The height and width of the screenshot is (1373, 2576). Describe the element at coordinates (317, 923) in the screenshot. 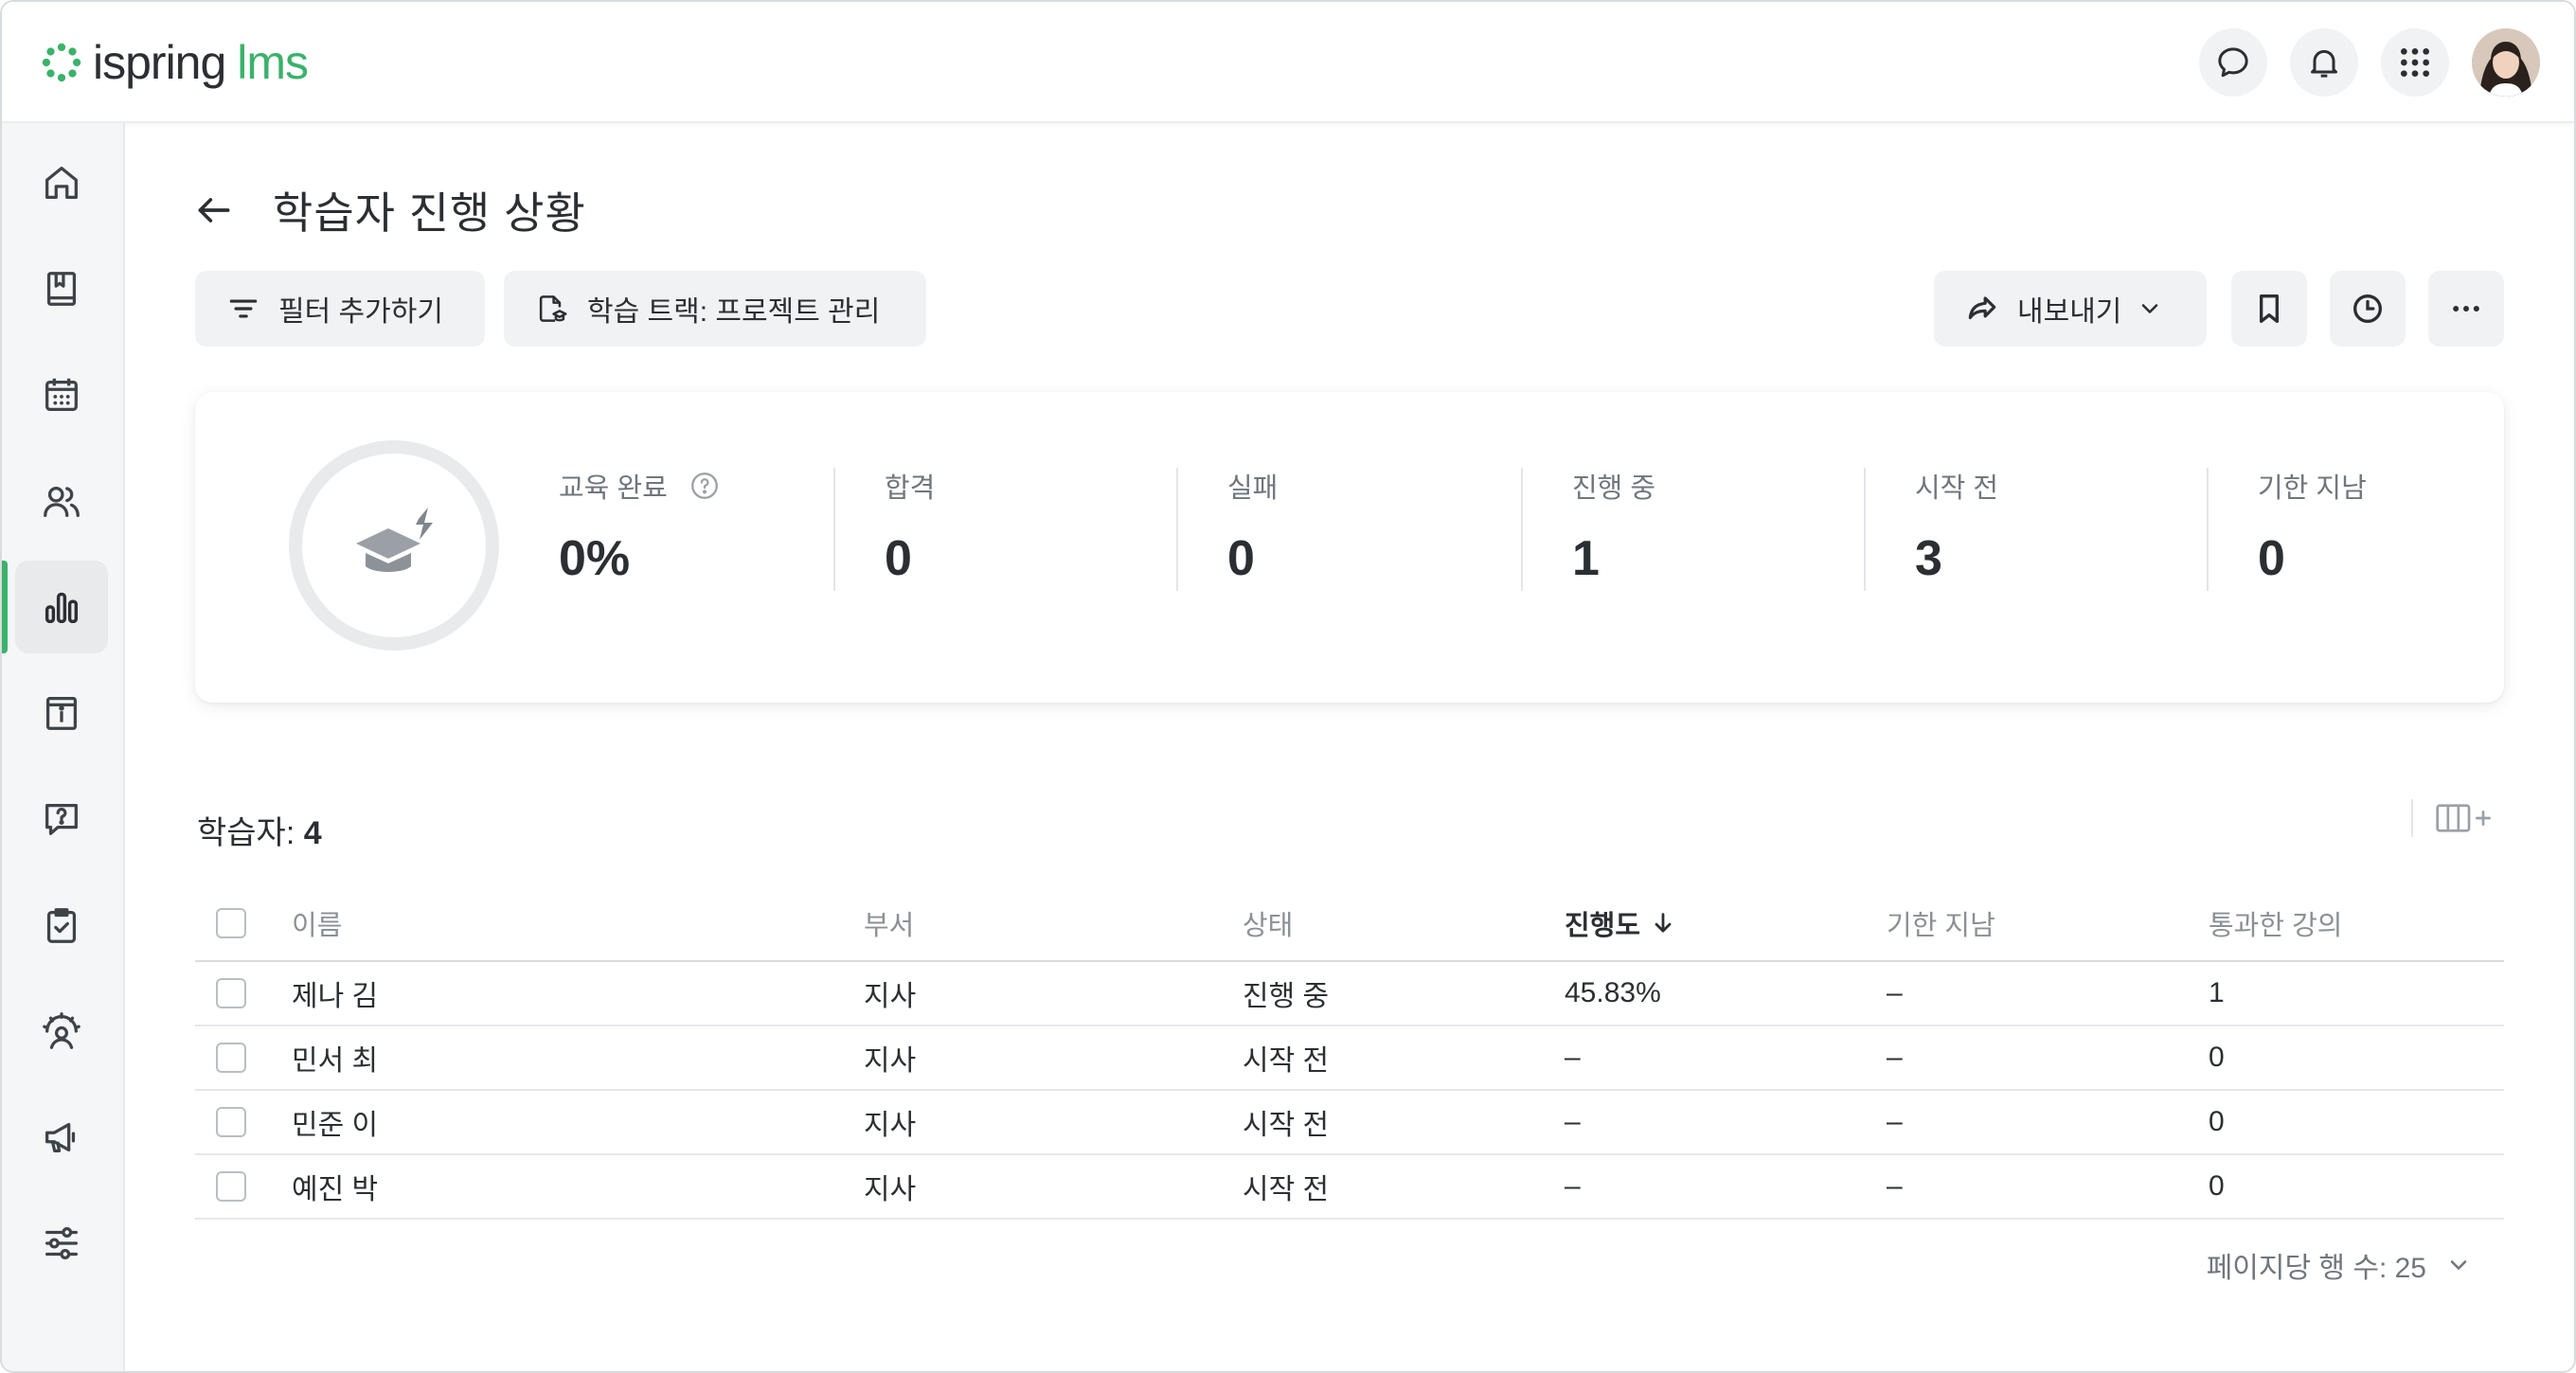

I see `column-header-name: 이름` at that location.